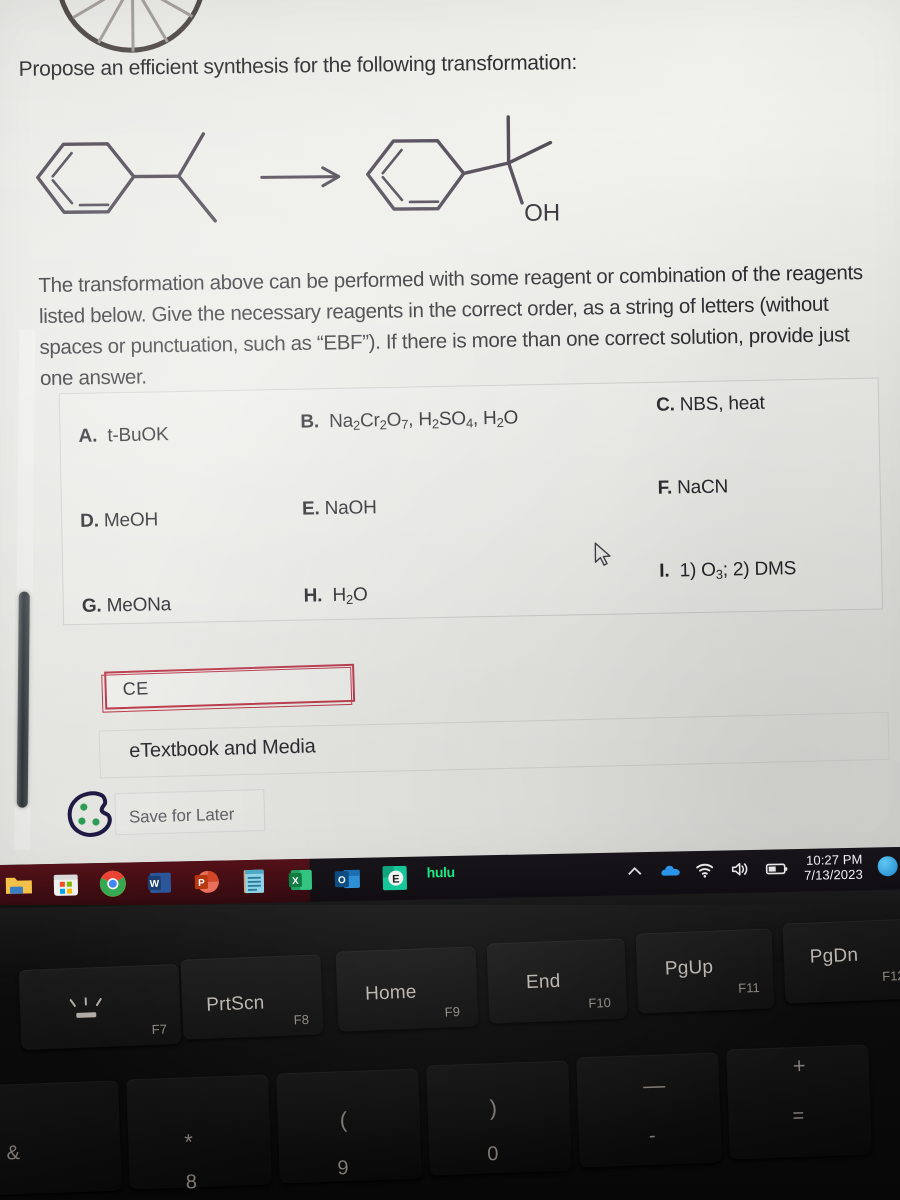 This screenshot has height=1200, width=900. I want to click on key-f7-sub: F7, so click(159, 1029).